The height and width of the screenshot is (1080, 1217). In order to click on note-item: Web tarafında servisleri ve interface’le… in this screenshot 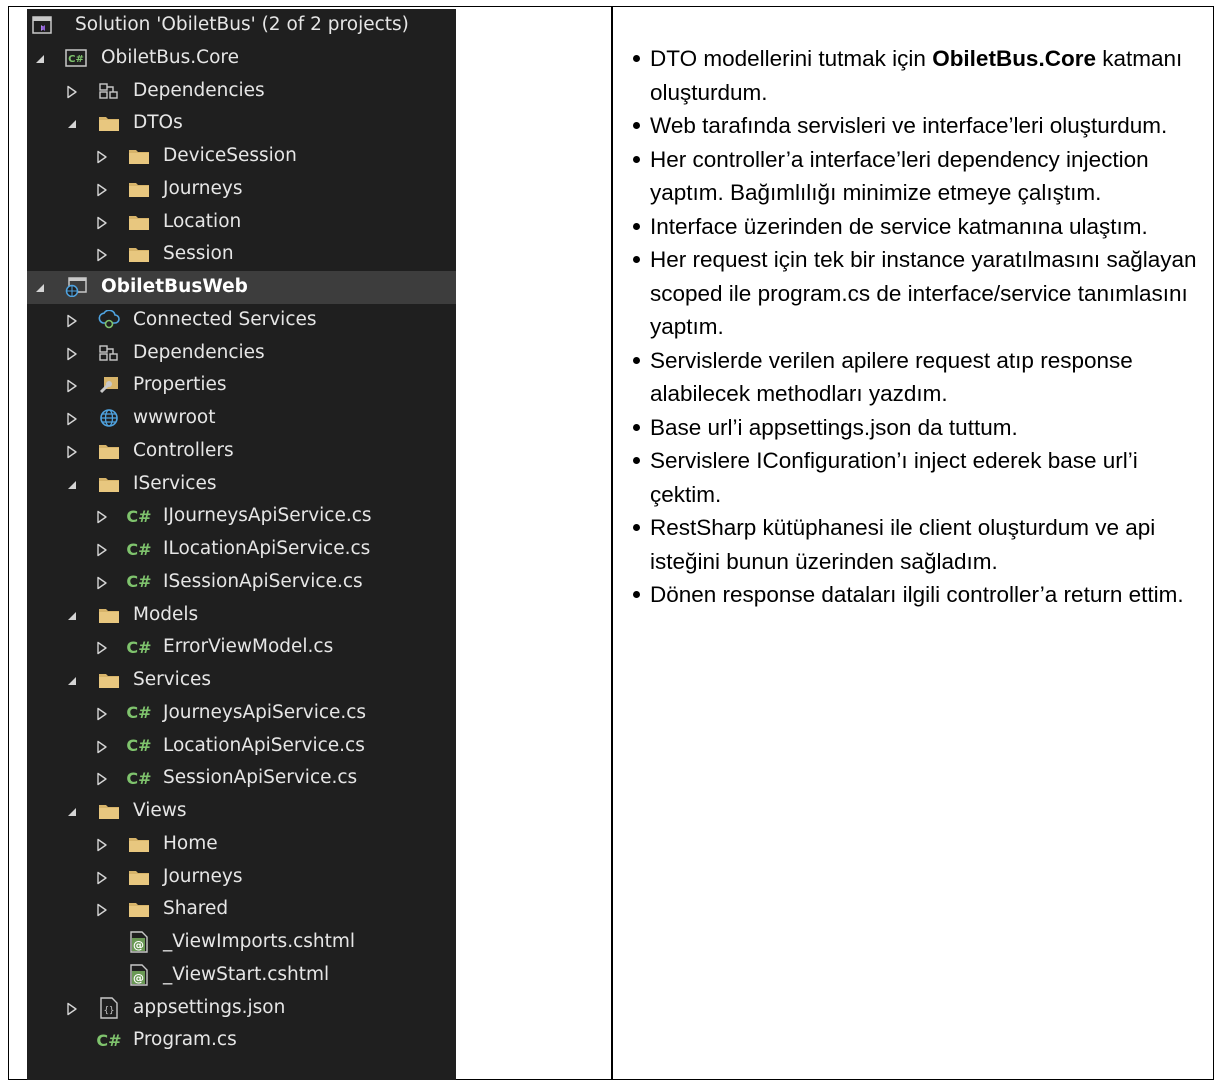, I will do `click(912, 126)`.